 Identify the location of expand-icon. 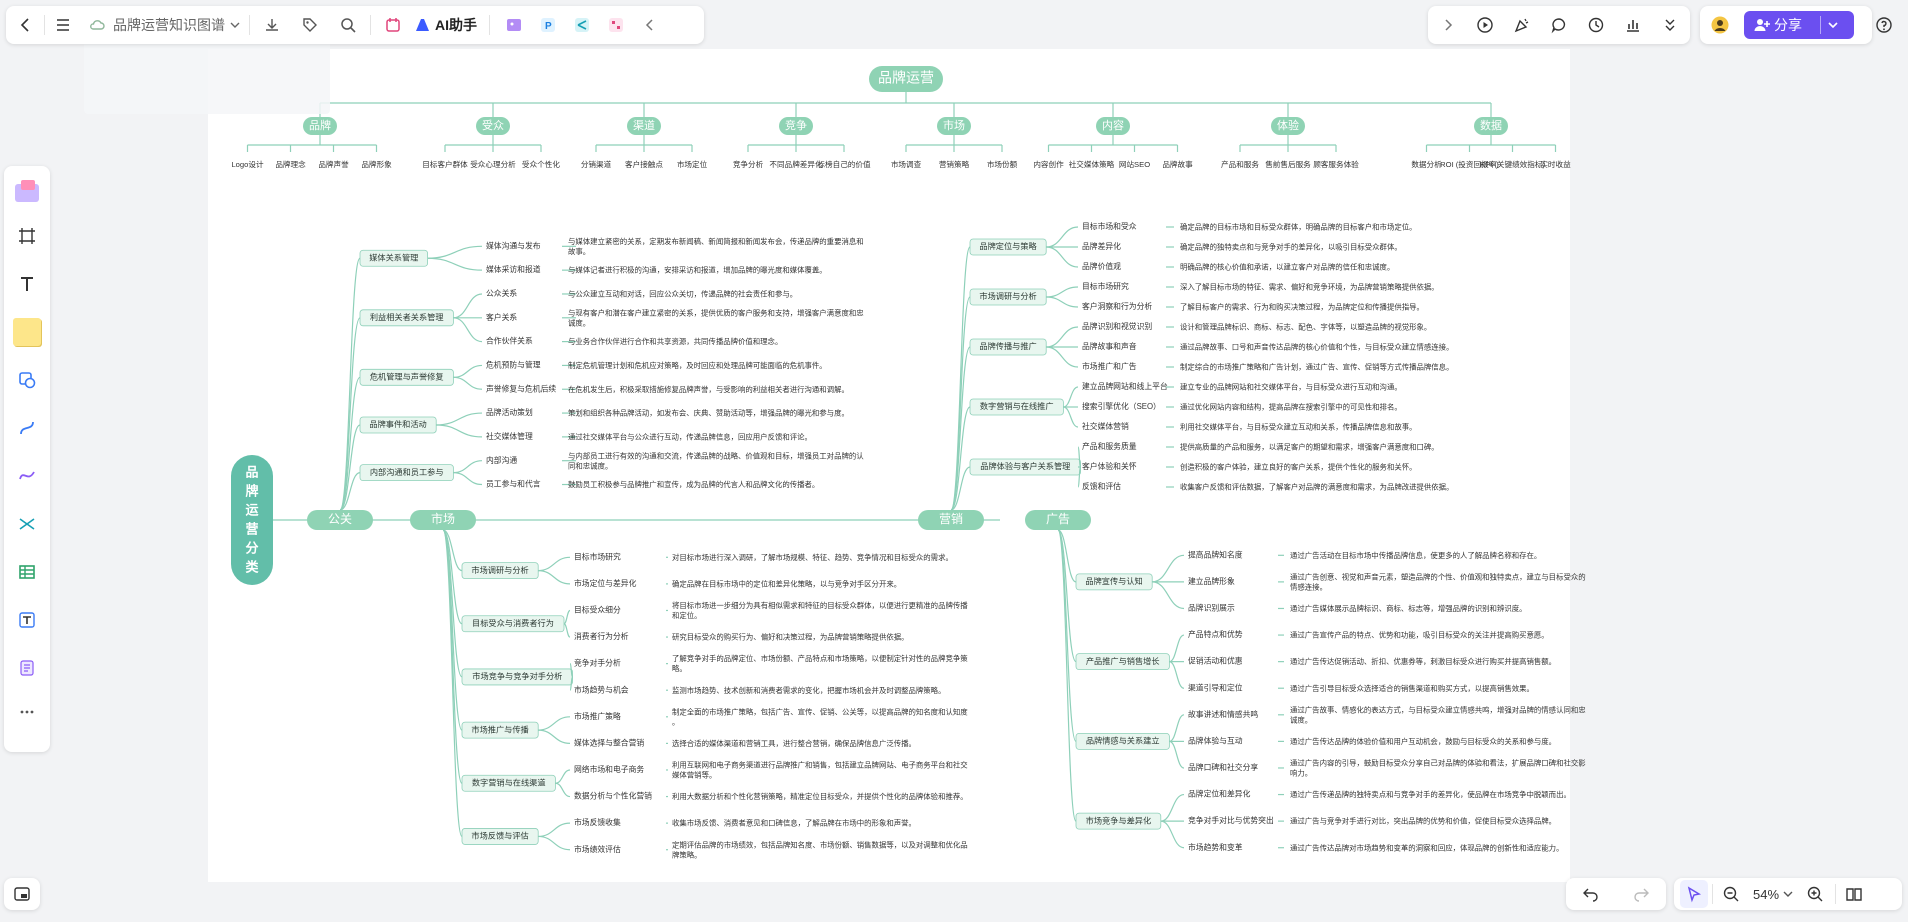
(1448, 25).